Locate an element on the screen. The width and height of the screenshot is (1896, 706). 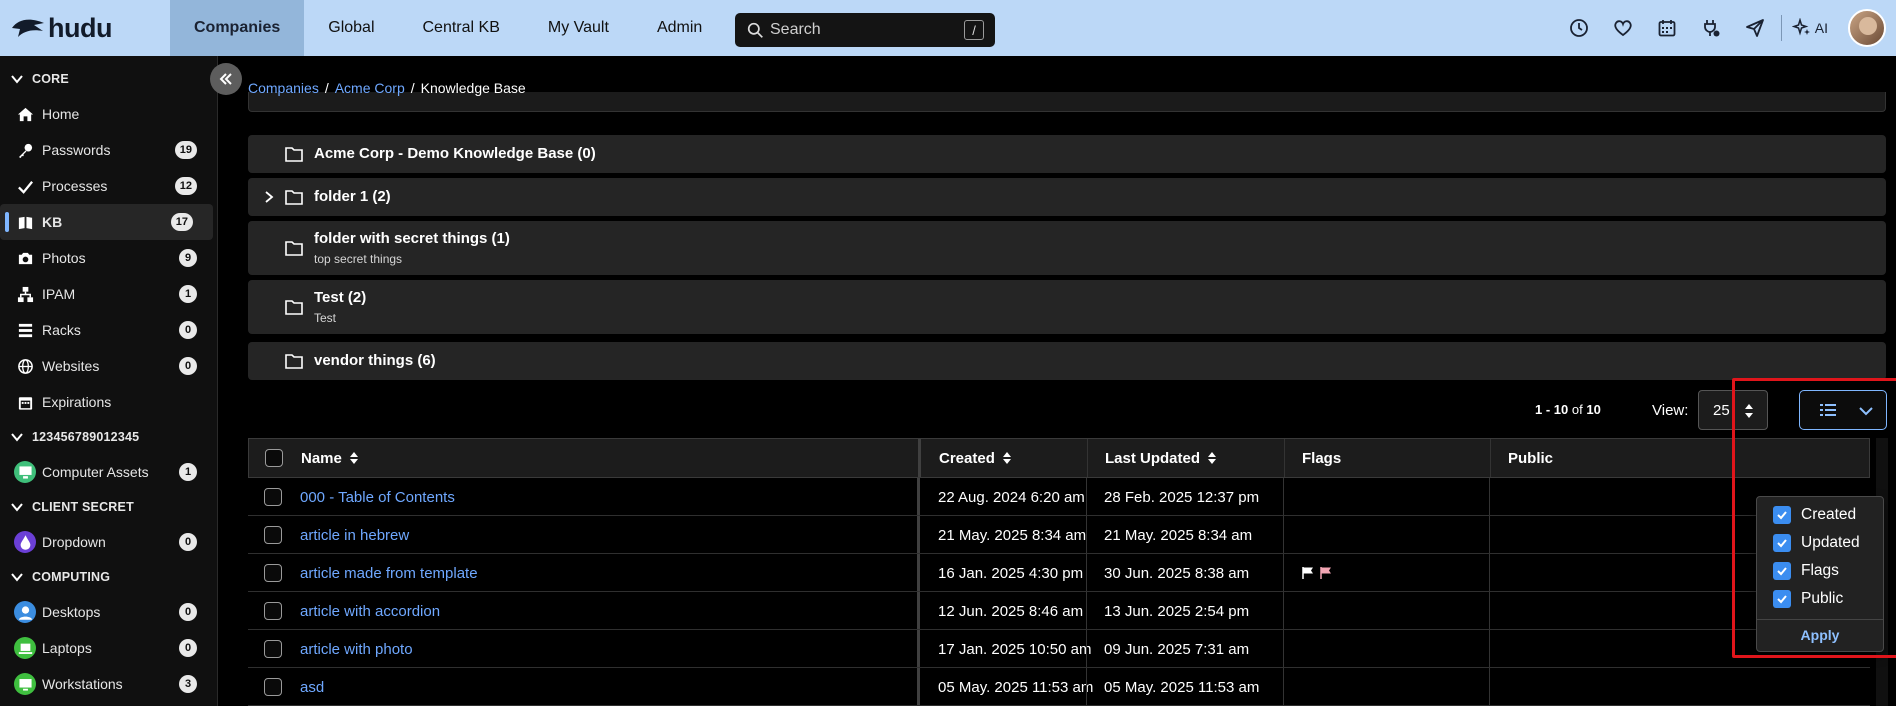
created-date: 22 Aug. 2024 6:20 am is located at coordinates (1011, 497).